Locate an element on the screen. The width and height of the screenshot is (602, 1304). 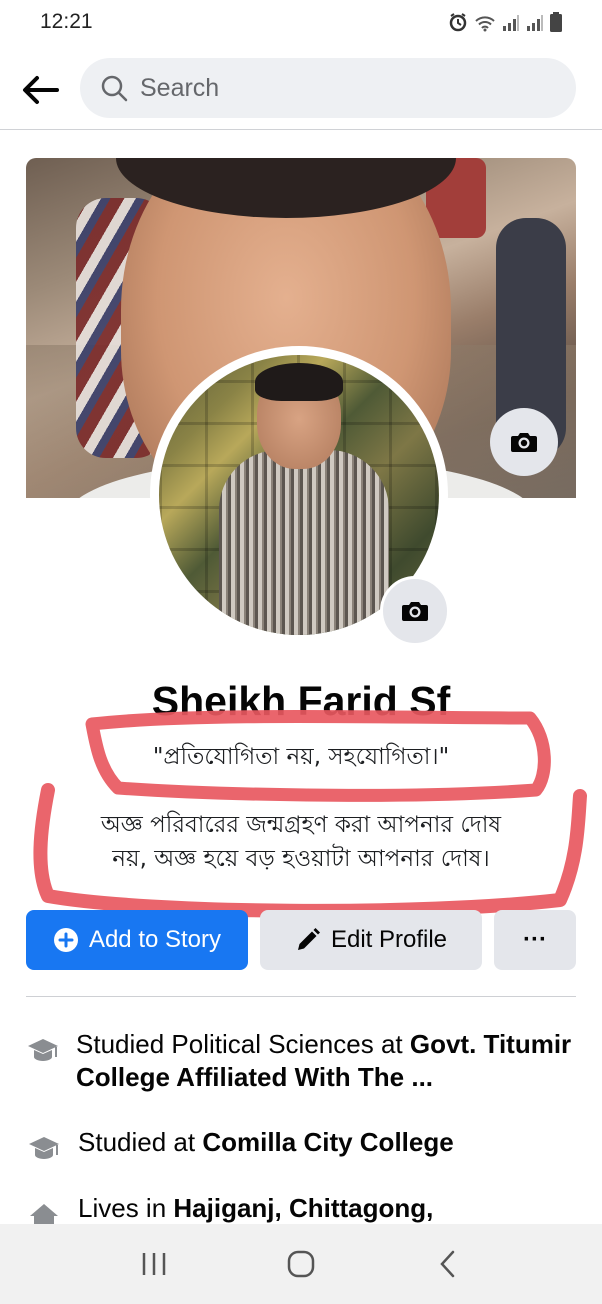
avatar-hair is located at coordinates (299, 382).